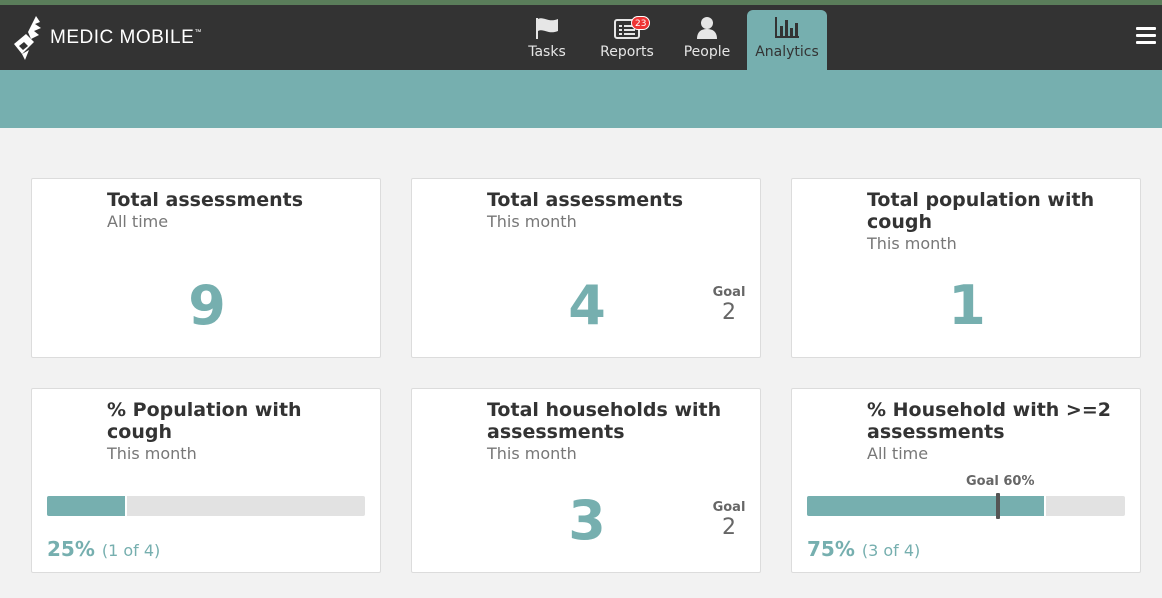  I want to click on tab-reports: 23 Reports, so click(627, 40).